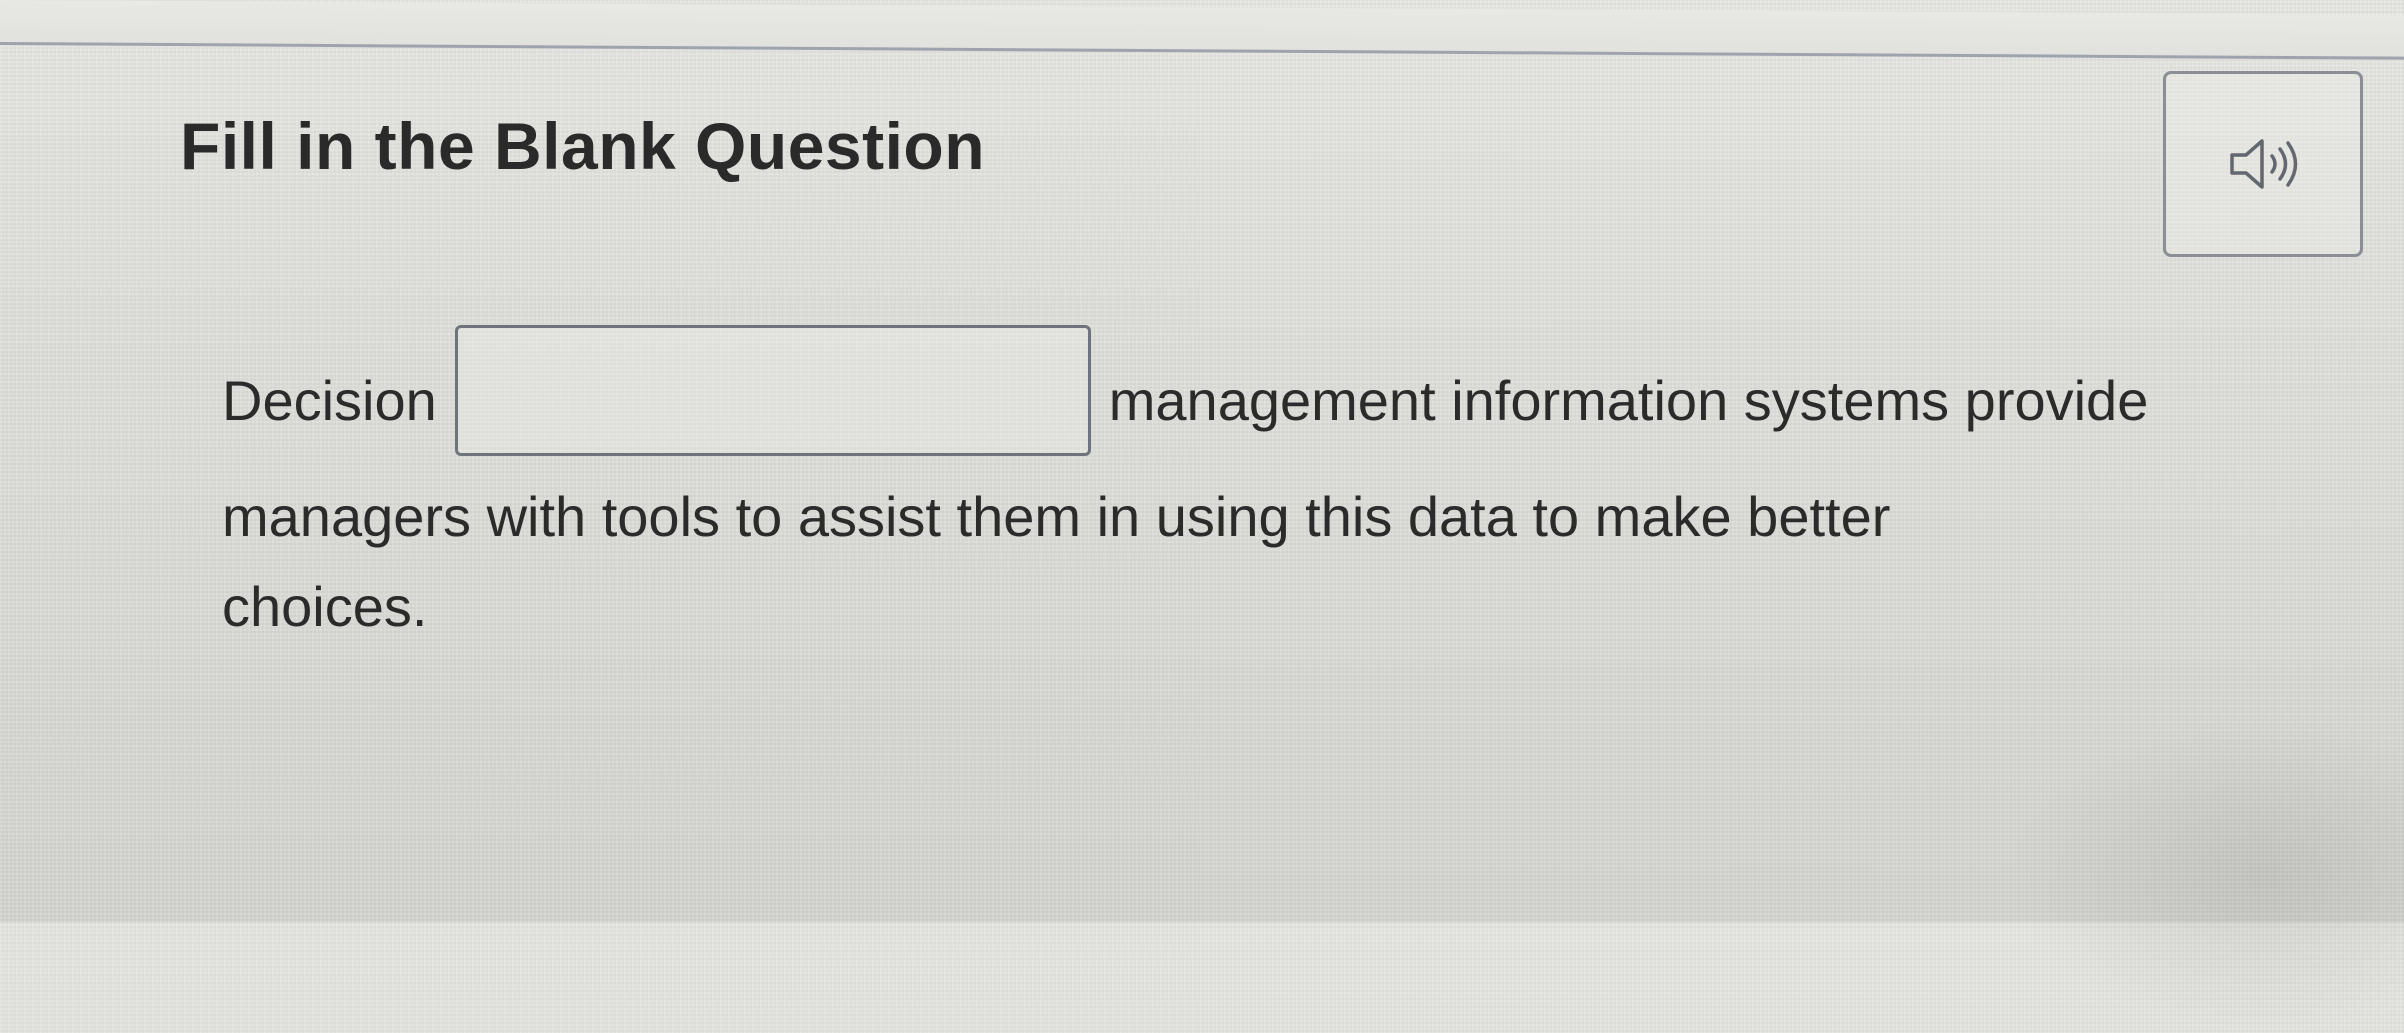 The width and height of the screenshot is (2404, 1033). What do you see at coordinates (325, 606) in the screenshot?
I see `sentence-line-3: choices.` at bounding box center [325, 606].